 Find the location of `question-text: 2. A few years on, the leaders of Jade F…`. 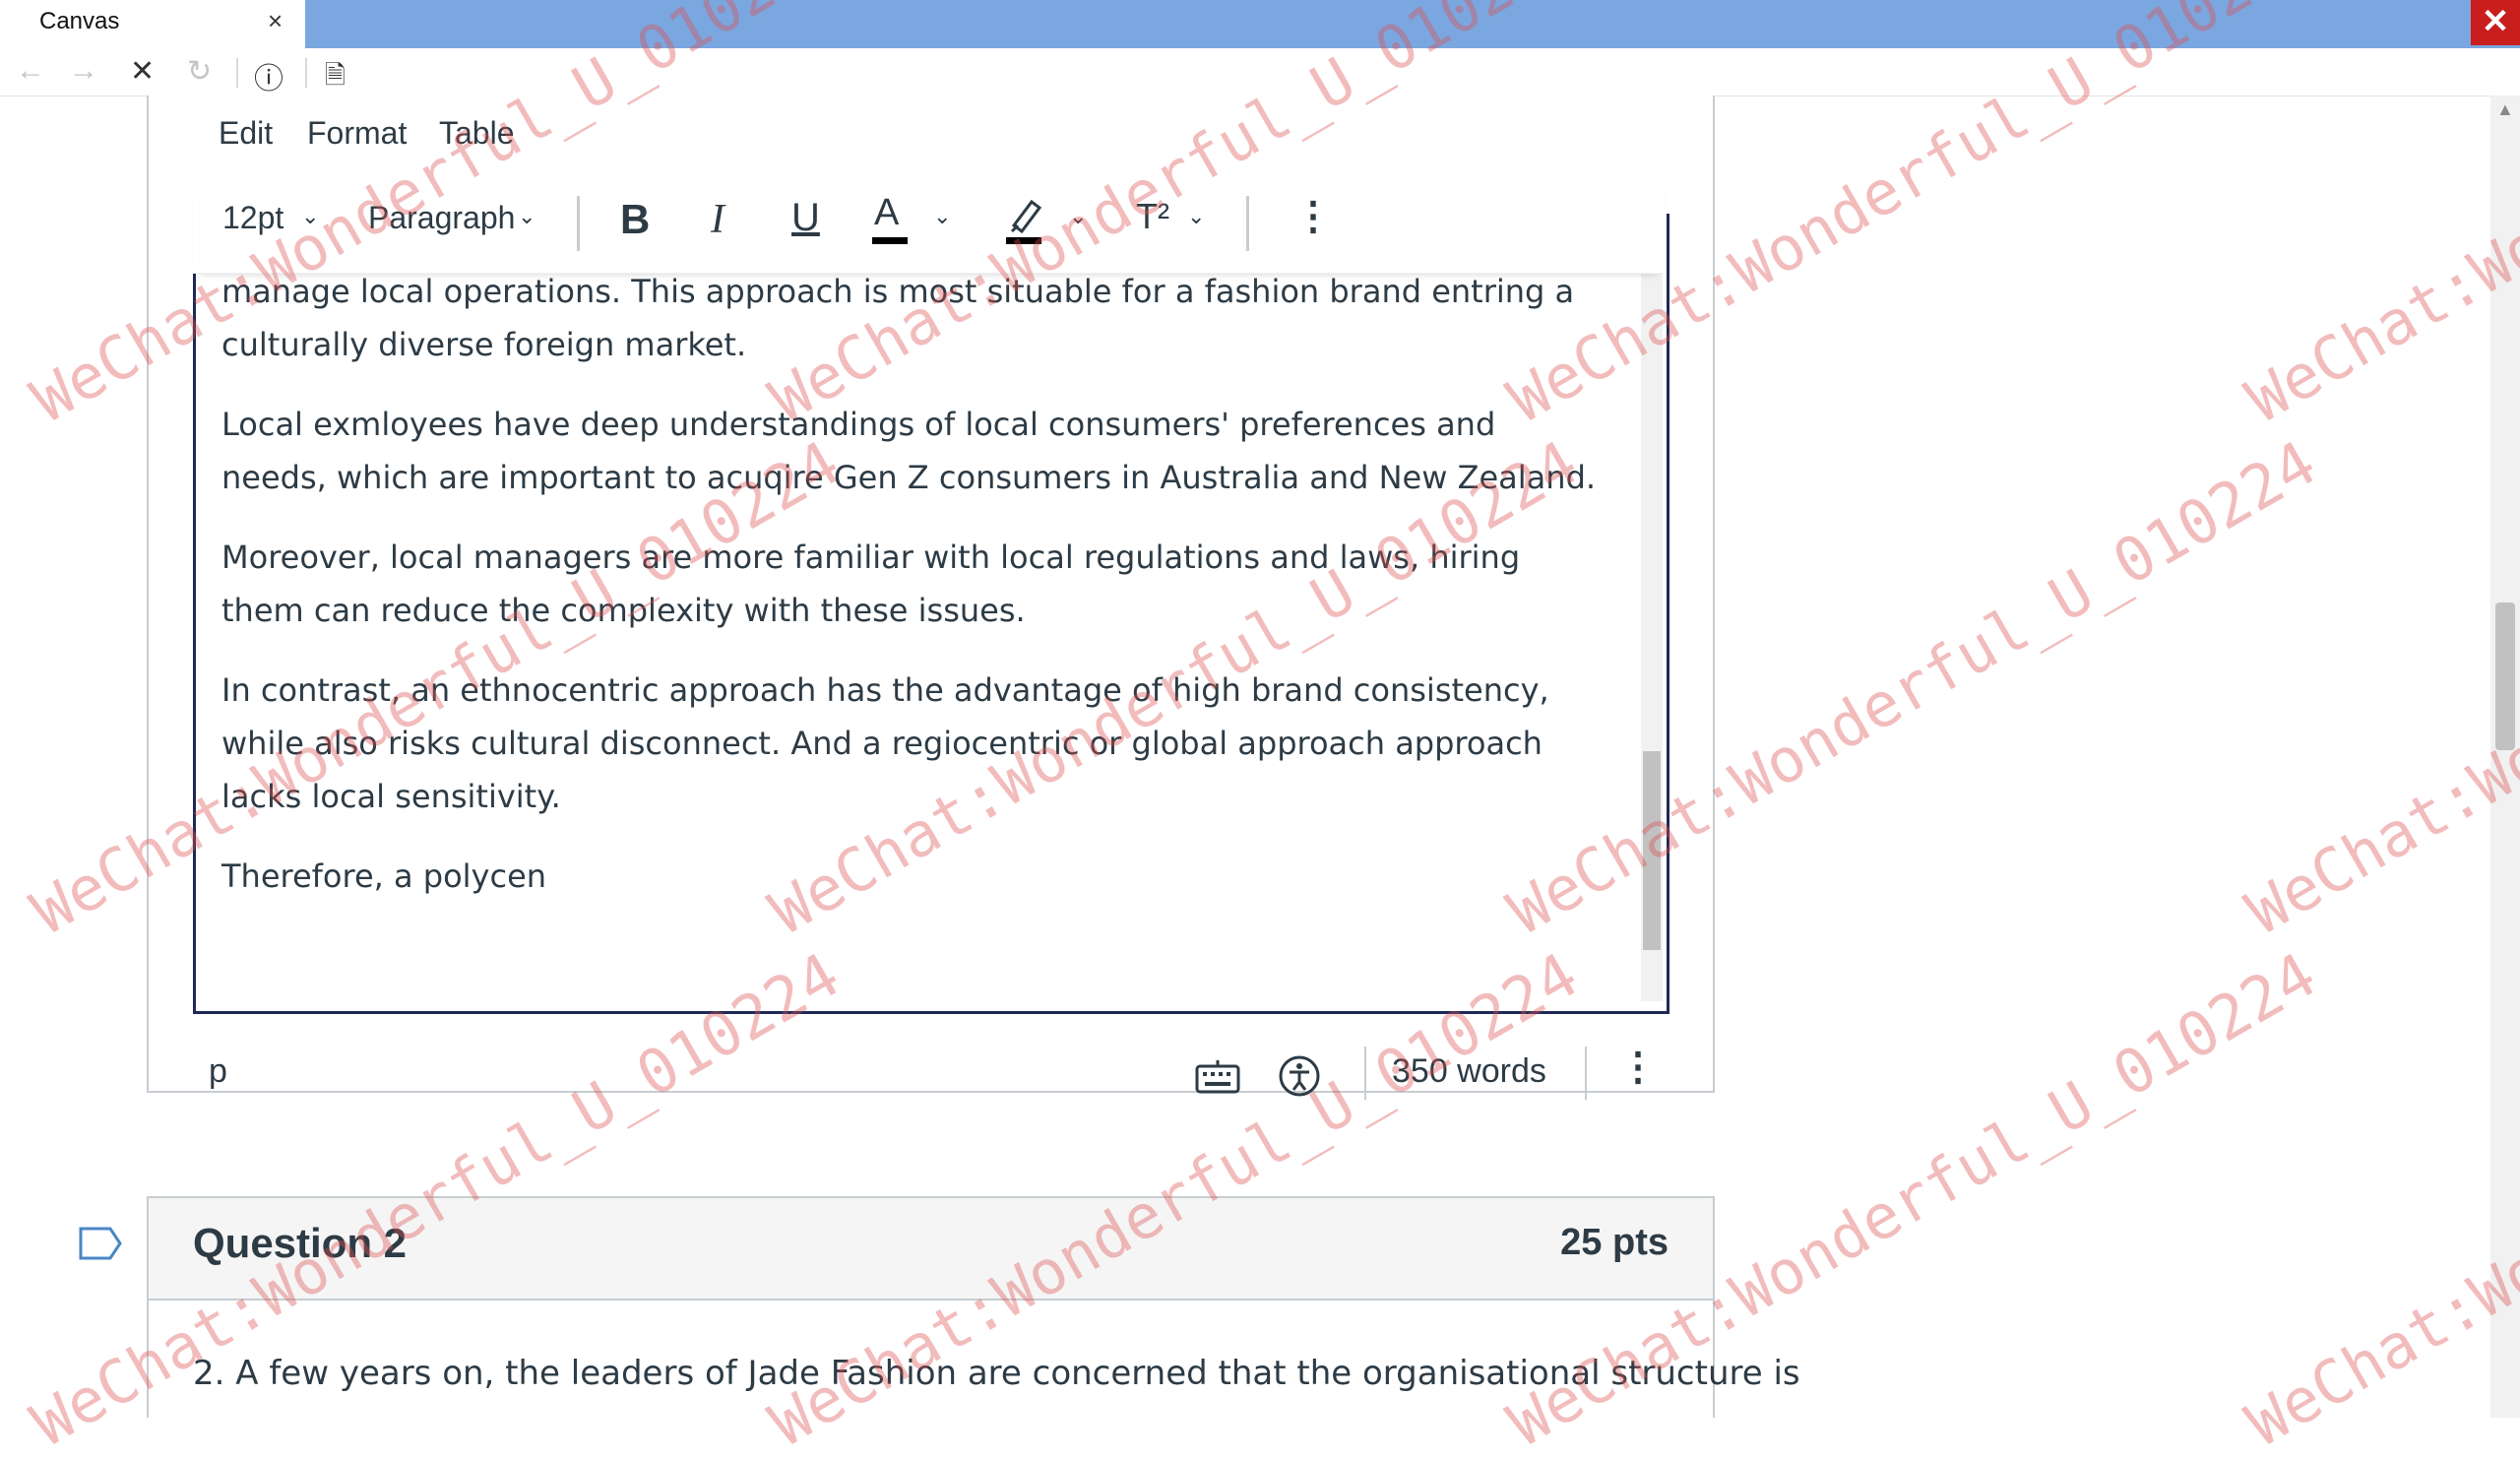

question-text: 2. A few years on, the leaders of Jade F… is located at coordinates (996, 1373).